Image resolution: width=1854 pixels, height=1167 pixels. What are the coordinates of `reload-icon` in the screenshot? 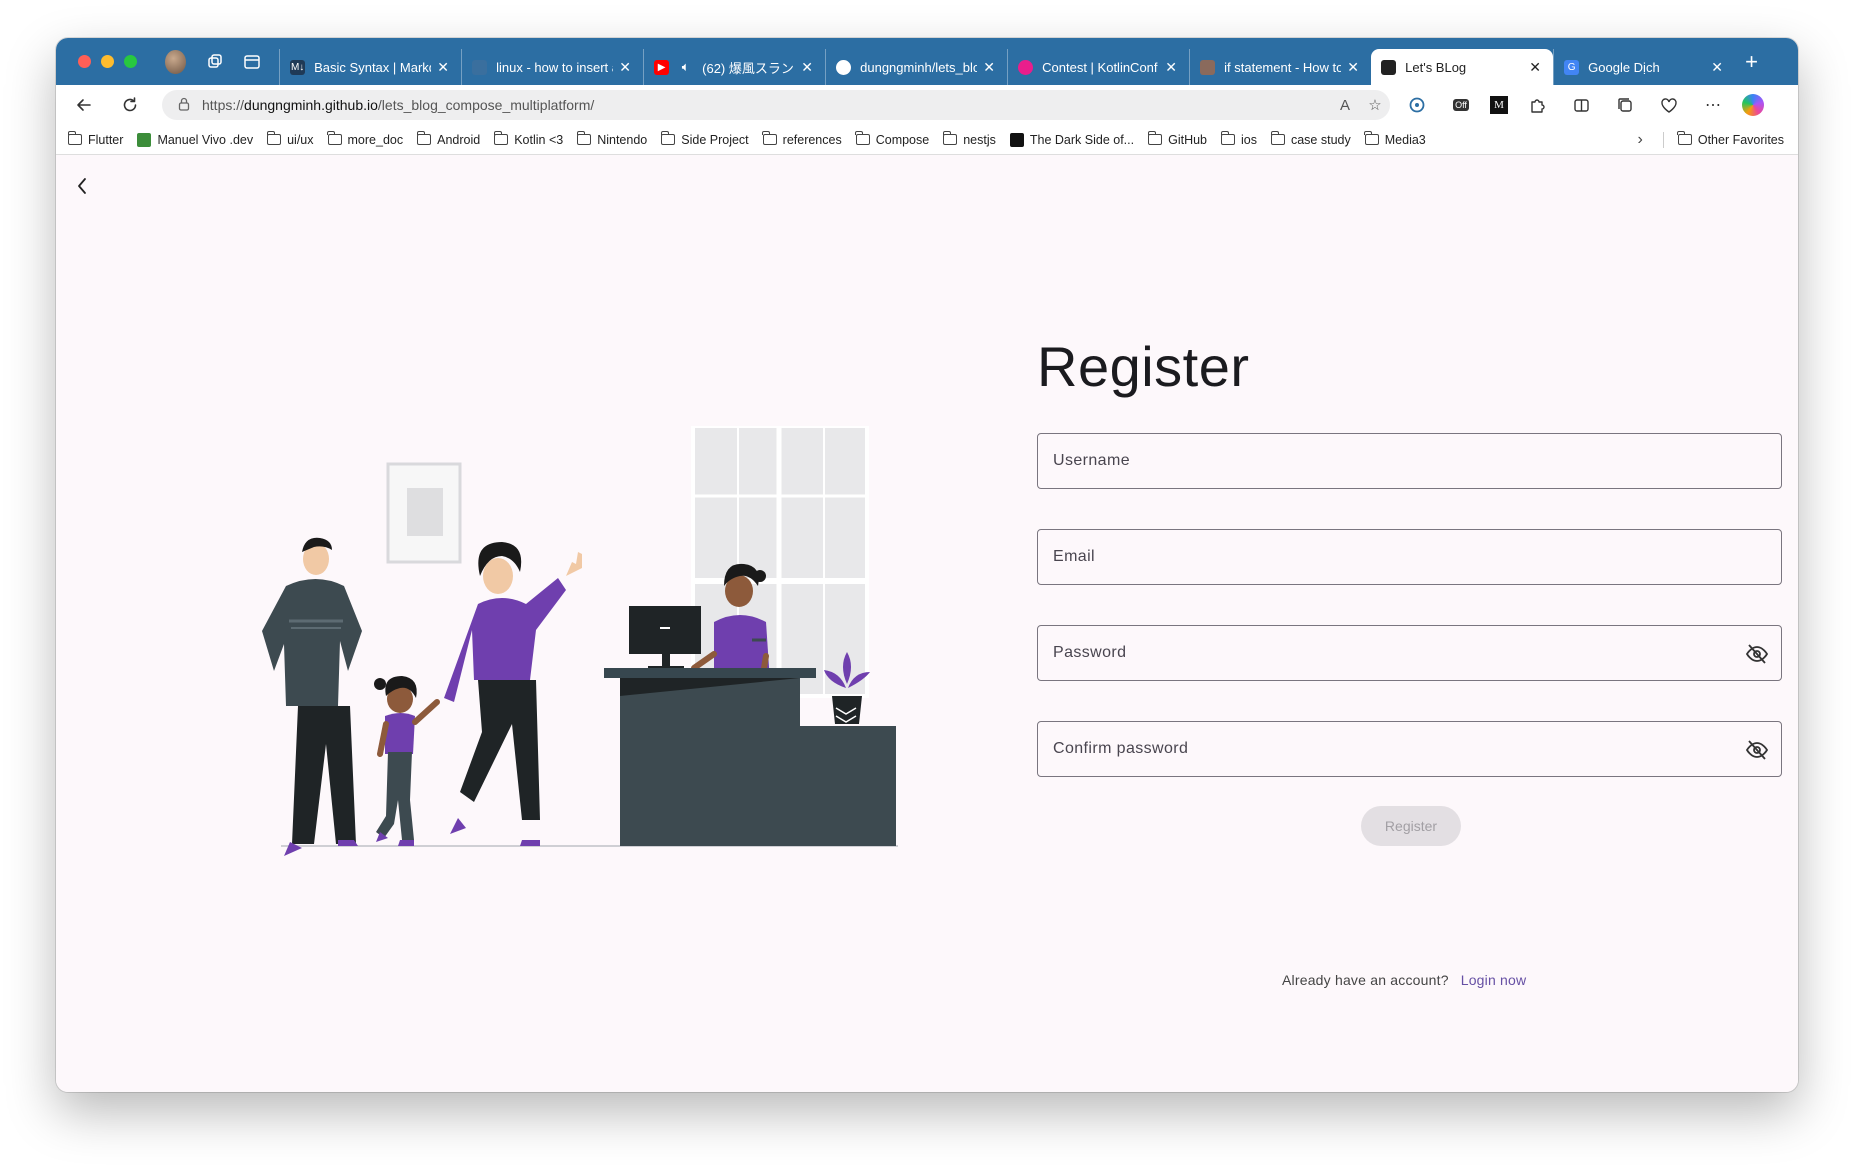 It's located at (130, 104).